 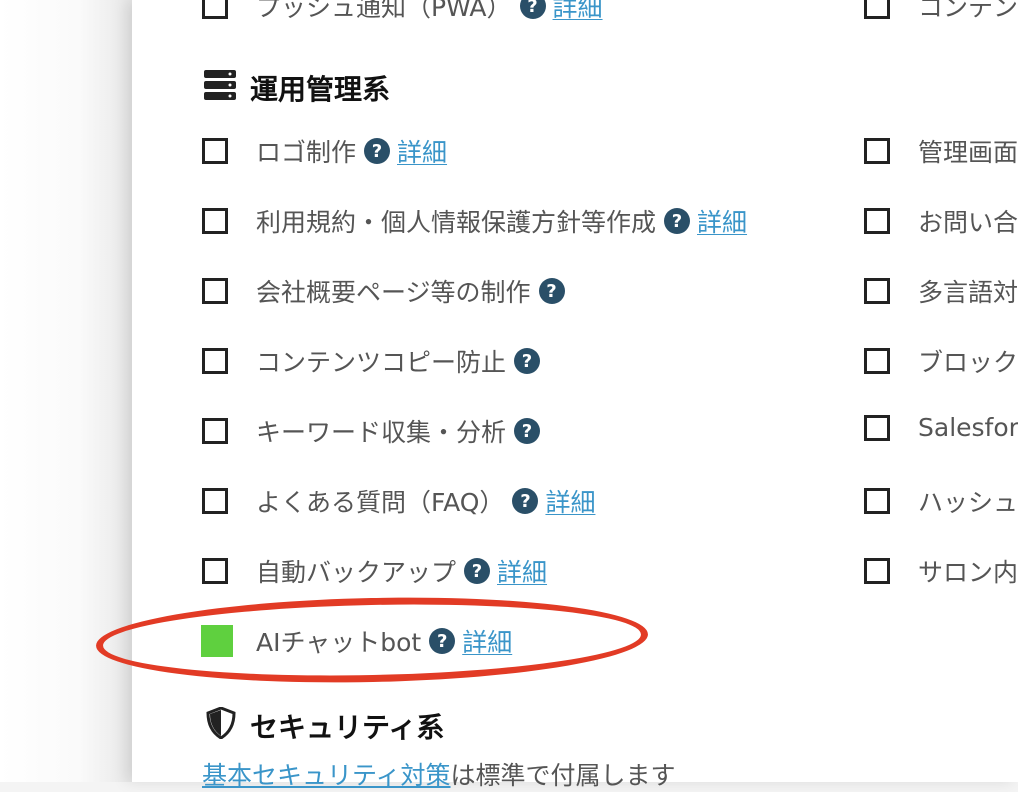 What do you see at coordinates (347, 727) in the screenshot?
I see `section-title: セキュリティ系` at bounding box center [347, 727].